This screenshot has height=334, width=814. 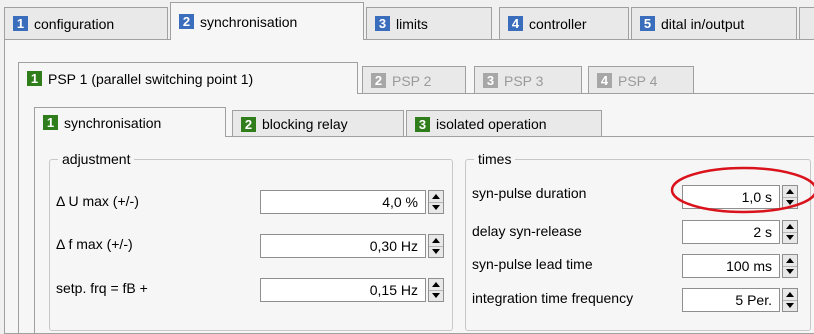 I want to click on tab-label: limits, so click(x=412, y=23).